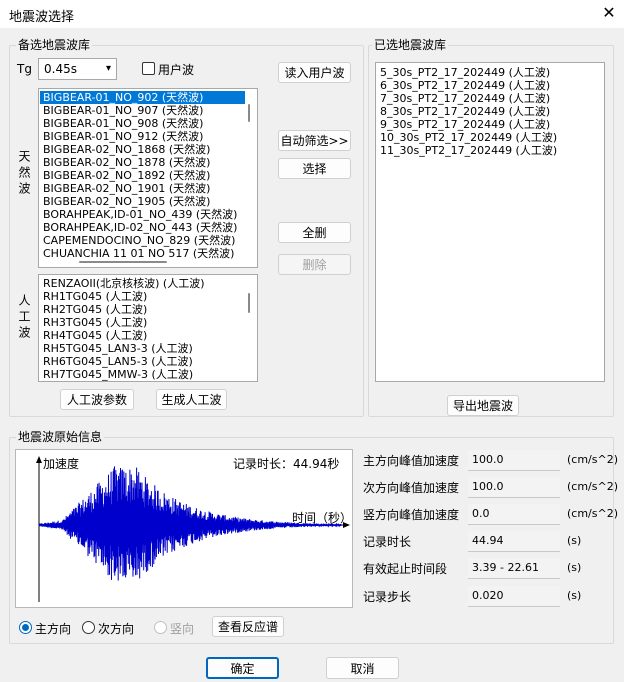 The width and height of the screenshot is (624, 682). Describe the element at coordinates (411, 461) in the screenshot. I see `property-label: 主方向峰值加速度` at that location.